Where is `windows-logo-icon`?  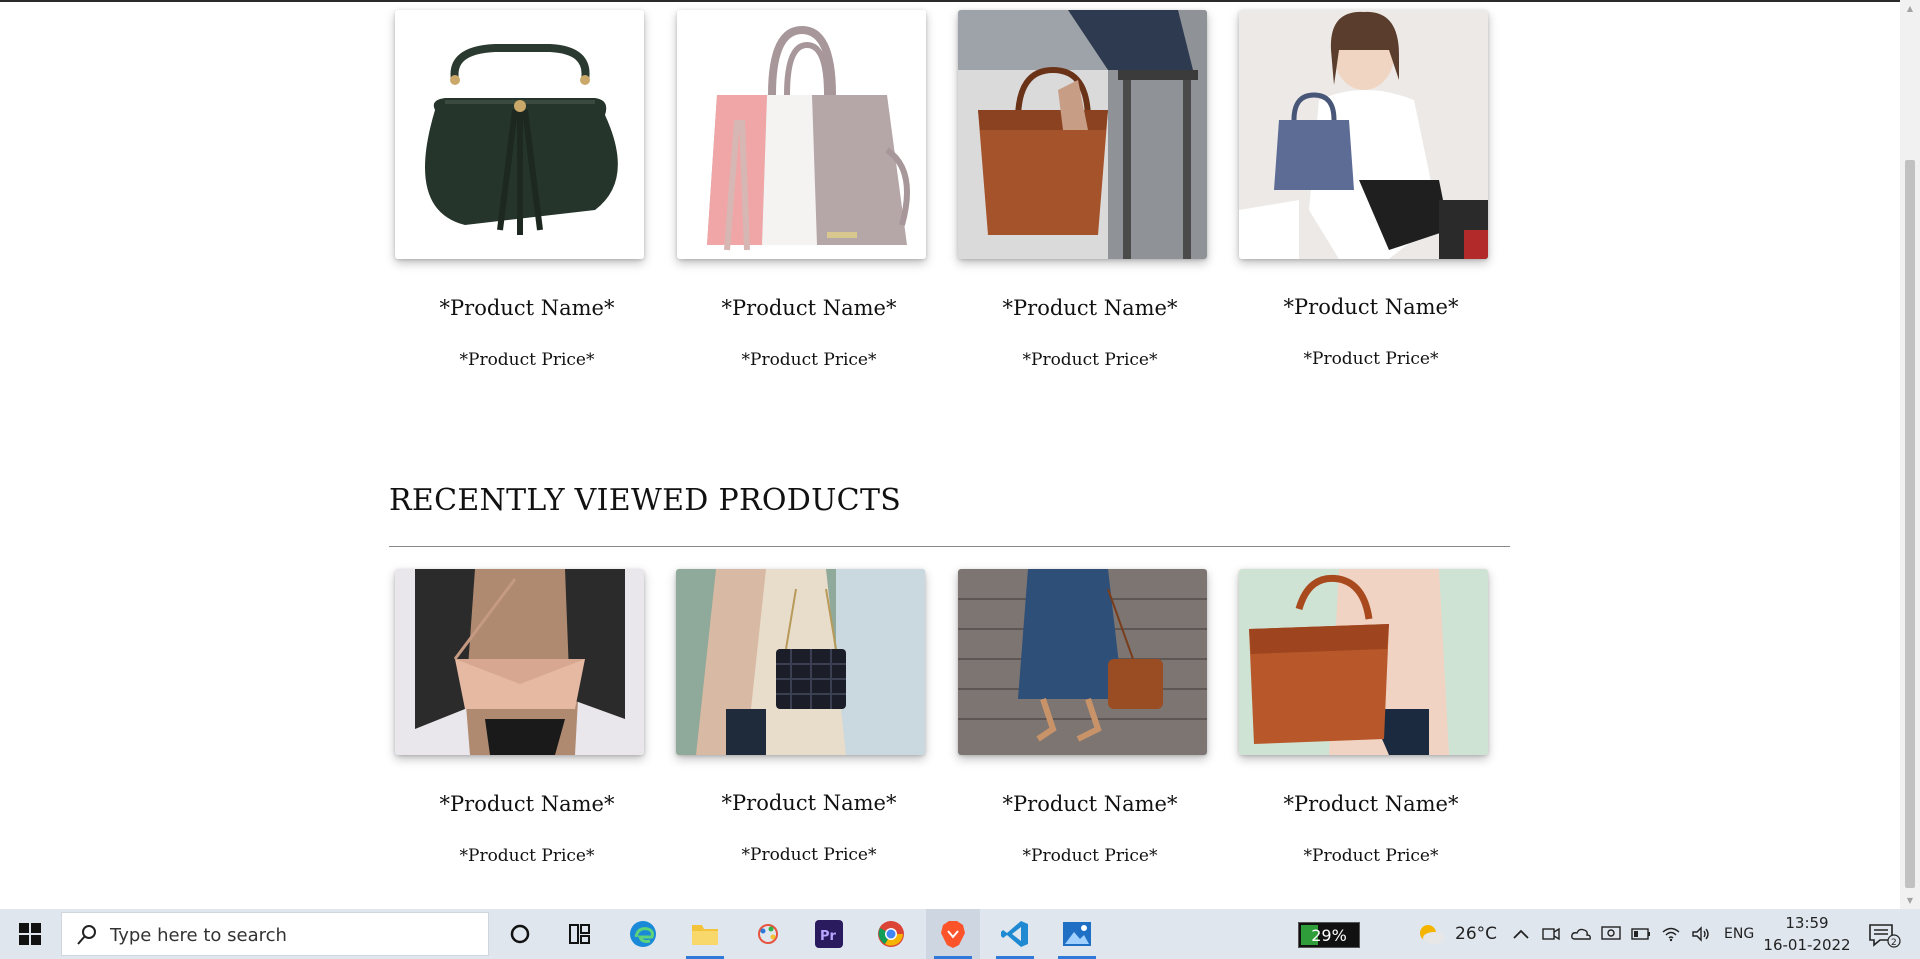
windows-logo-icon is located at coordinates (30, 934).